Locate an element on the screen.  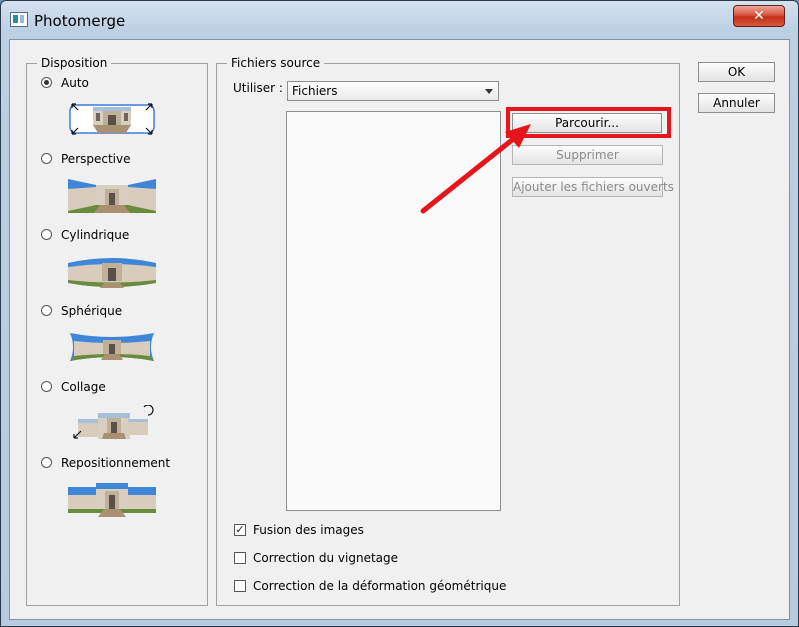
checkbox-distortion-correction-label: Correction de la déformation géométrique is located at coordinates (380, 586).